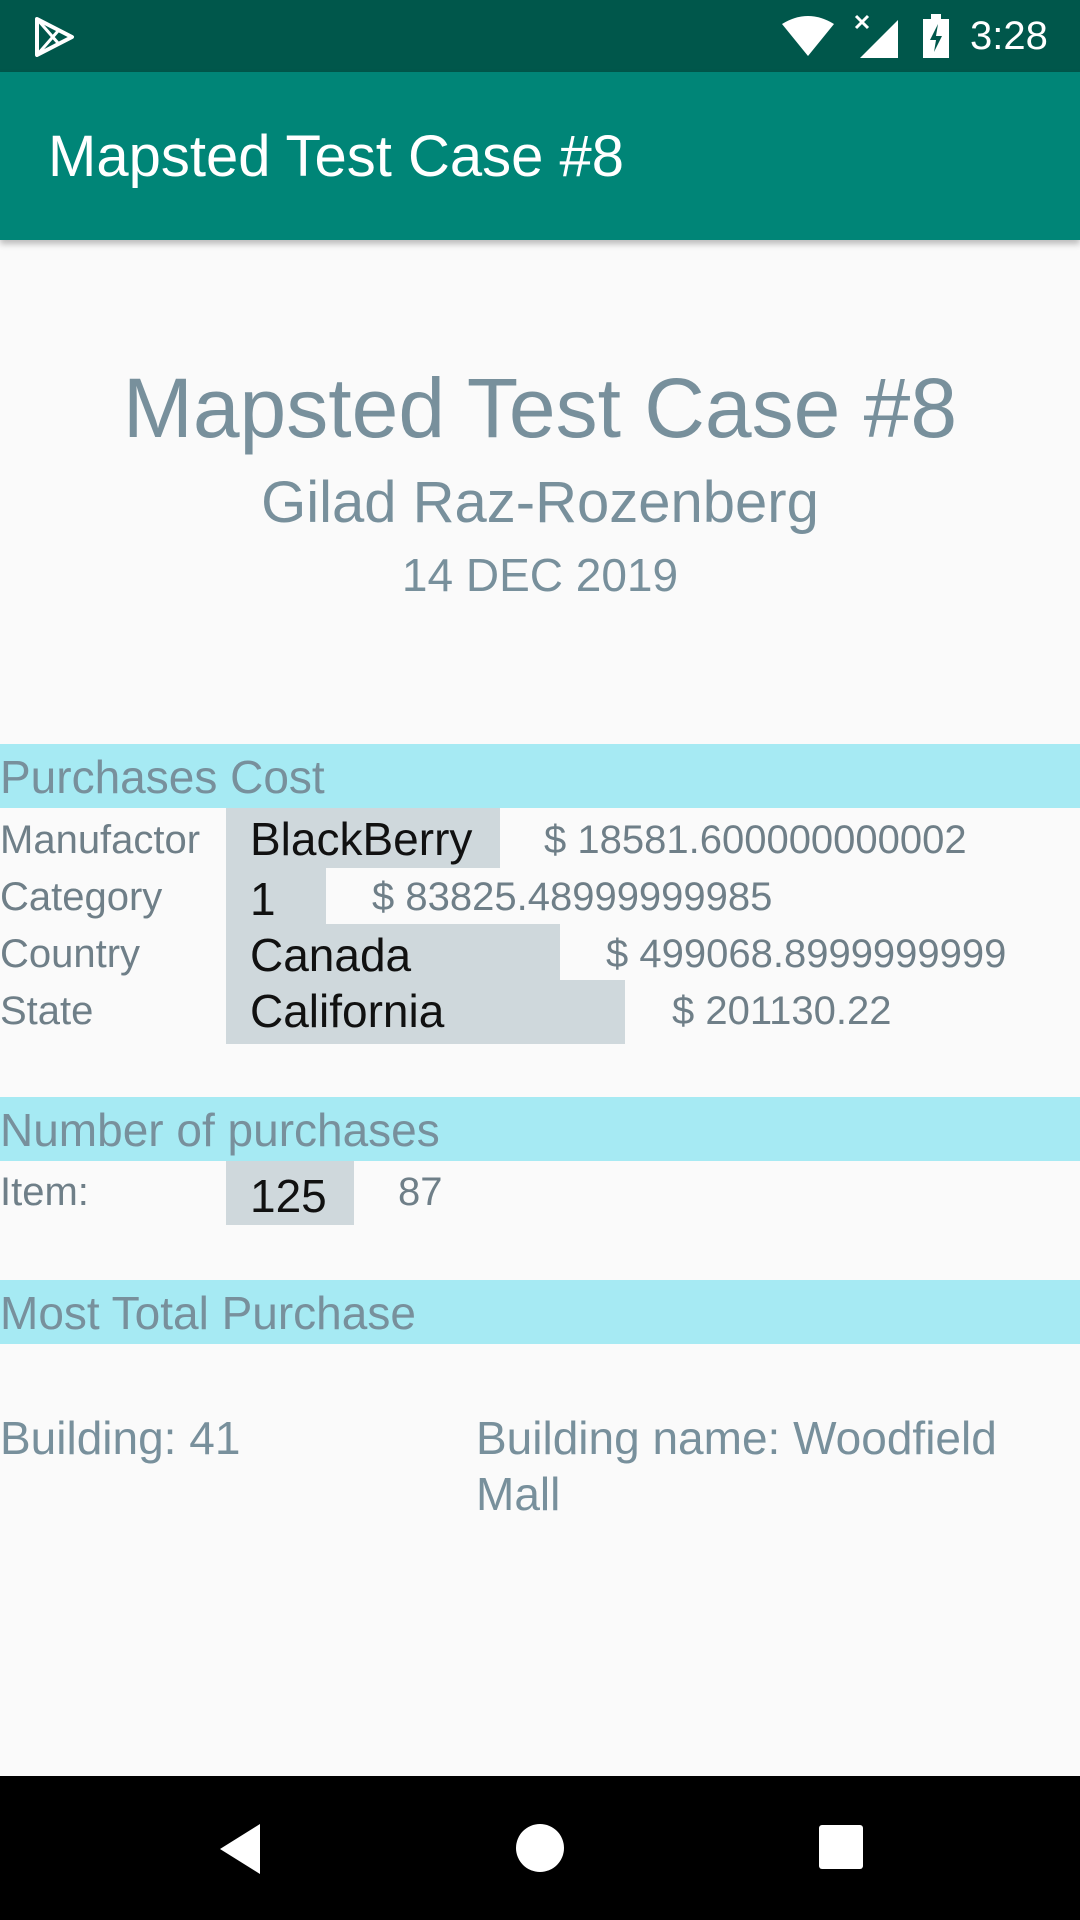 Image resolution: width=1080 pixels, height=1920 pixels. I want to click on item-count: 87, so click(420, 1192).